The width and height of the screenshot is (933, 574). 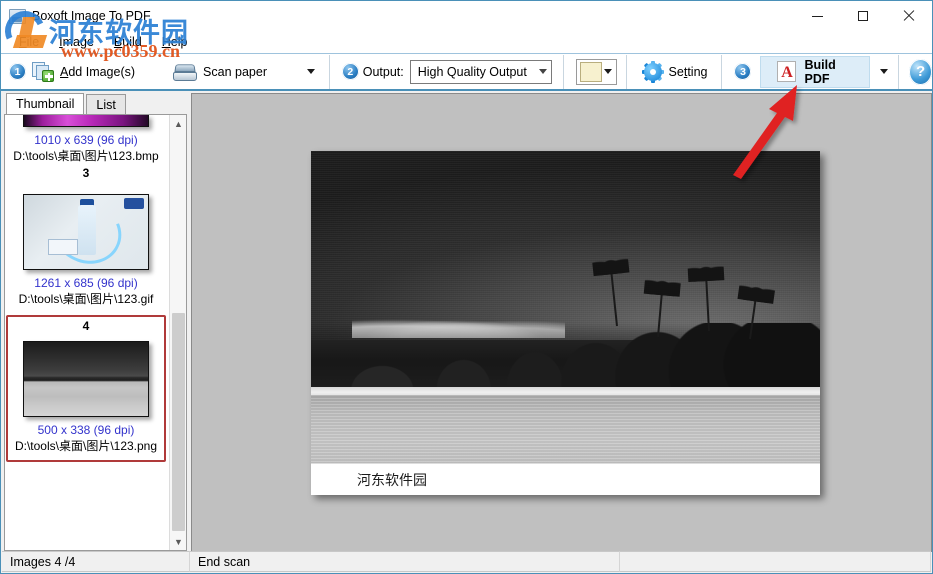 I want to click on add-images-label: Add Image(s), so click(x=98, y=71).